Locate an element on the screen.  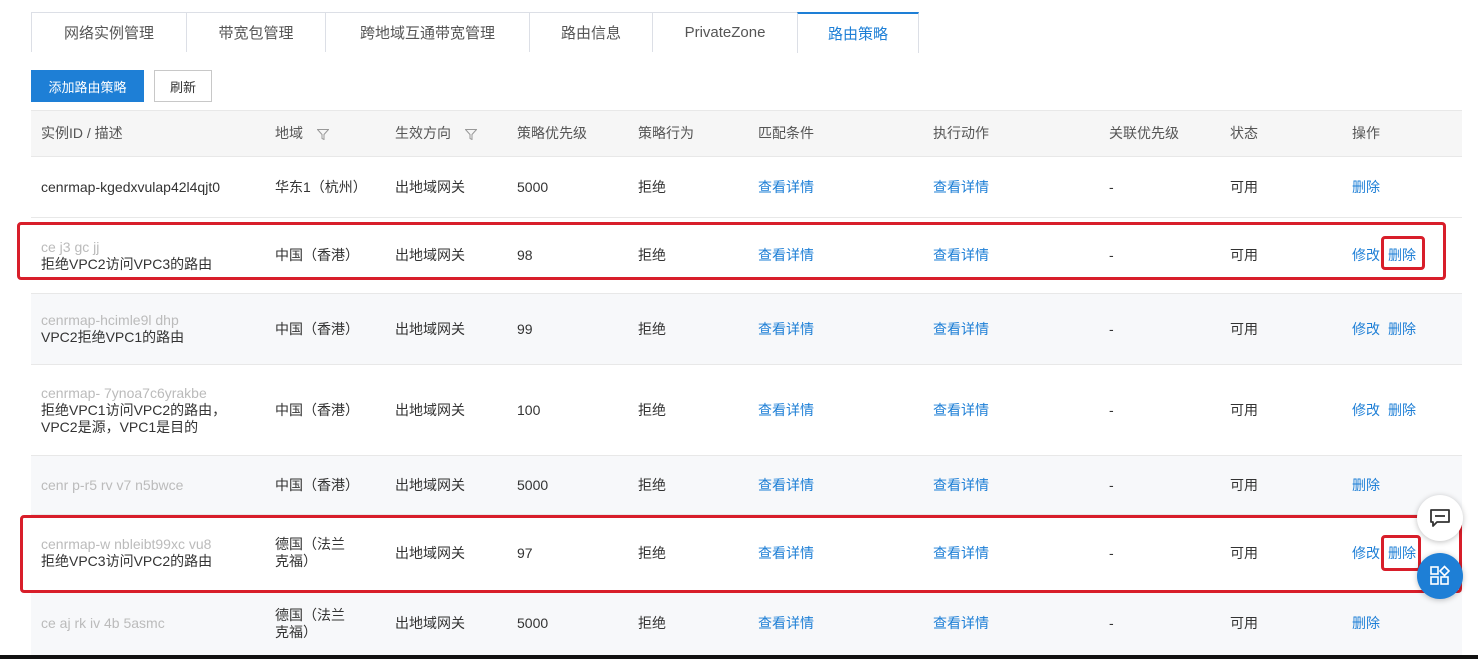
instance-id-text: ce aj rk iv 4b 5asmc is located at coordinates (103, 623).